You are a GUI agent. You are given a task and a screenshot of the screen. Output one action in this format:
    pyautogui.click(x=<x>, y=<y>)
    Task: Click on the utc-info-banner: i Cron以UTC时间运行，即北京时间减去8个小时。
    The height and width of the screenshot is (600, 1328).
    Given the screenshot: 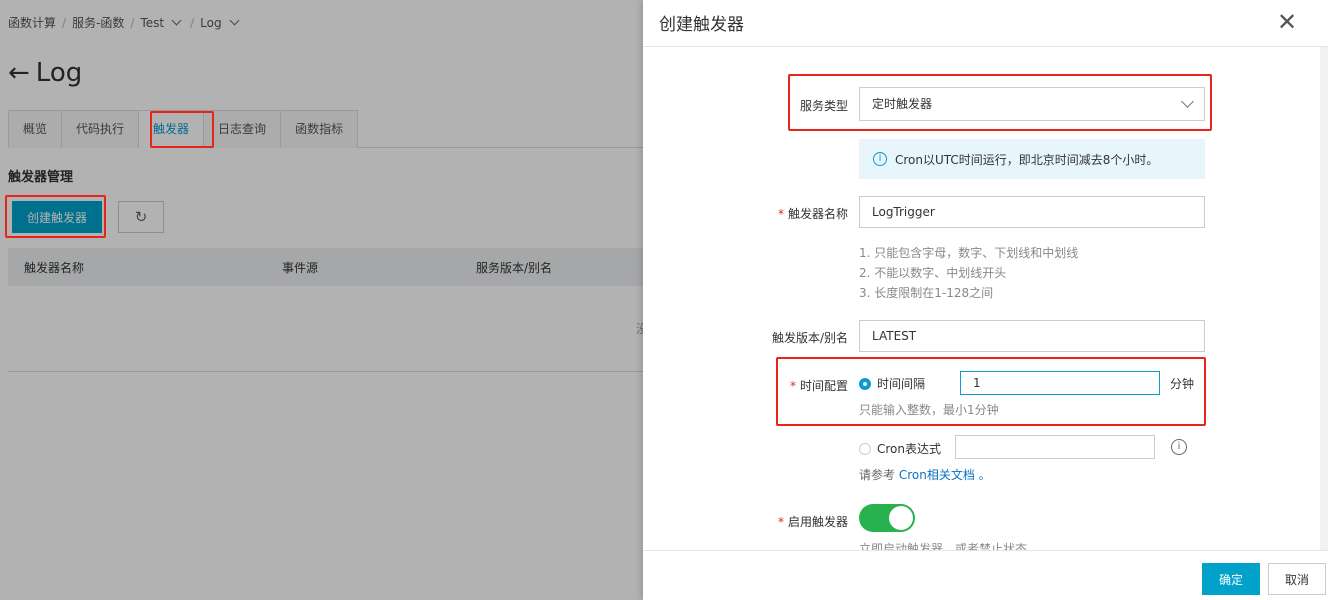 What is the action you would take?
    pyautogui.click(x=1032, y=159)
    